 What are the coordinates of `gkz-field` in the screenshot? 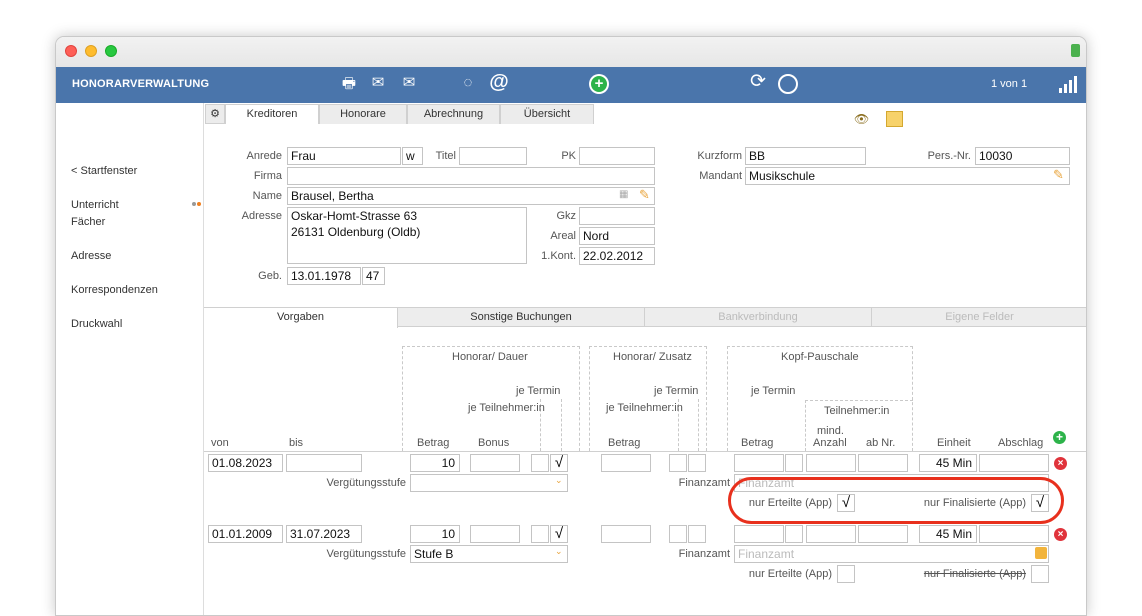 It's located at (617, 216).